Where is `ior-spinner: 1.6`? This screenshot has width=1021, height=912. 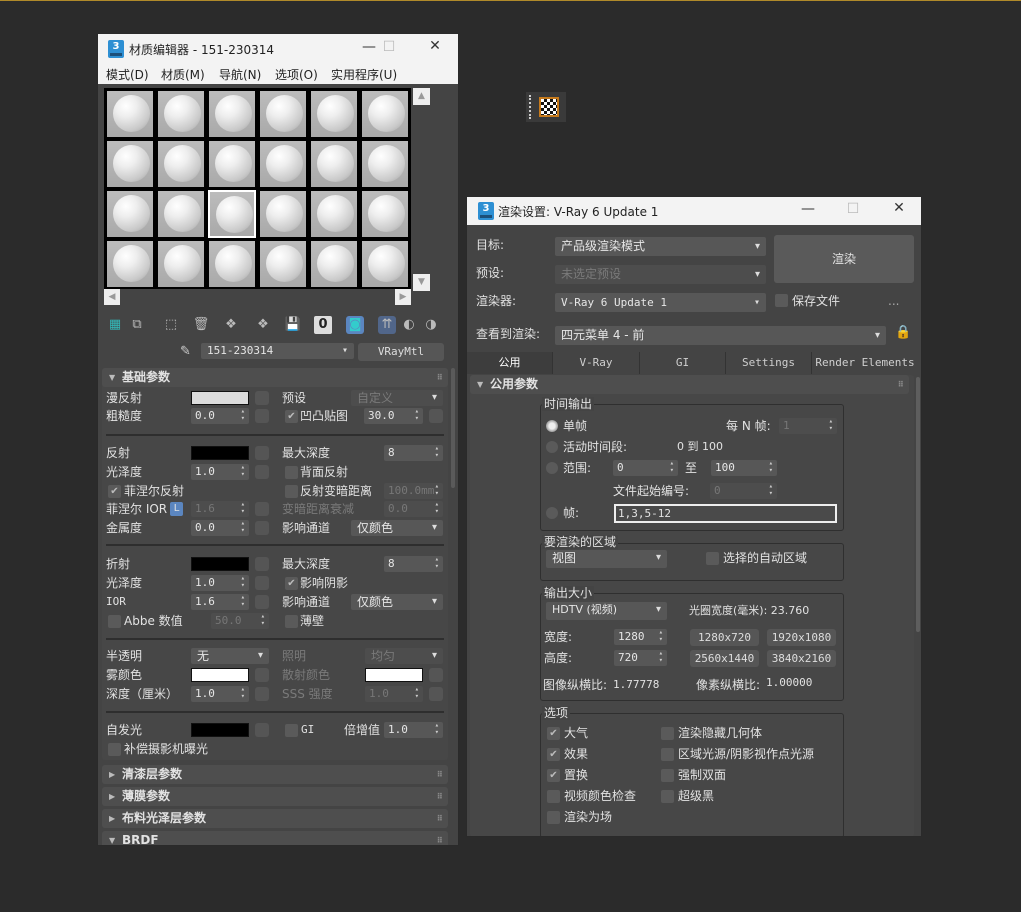
ior-spinner: 1.6 is located at coordinates (220, 602).